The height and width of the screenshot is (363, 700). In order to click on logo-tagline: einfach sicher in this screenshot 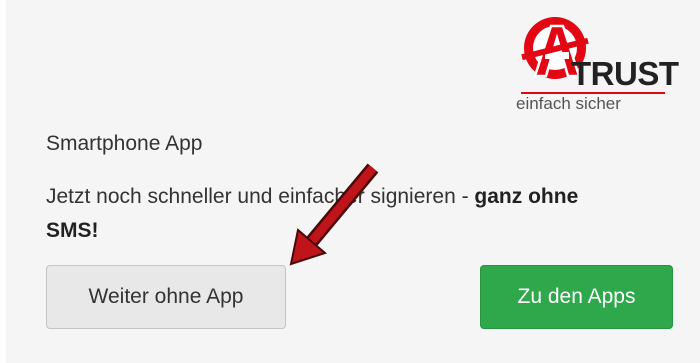, I will do `click(568, 103)`.